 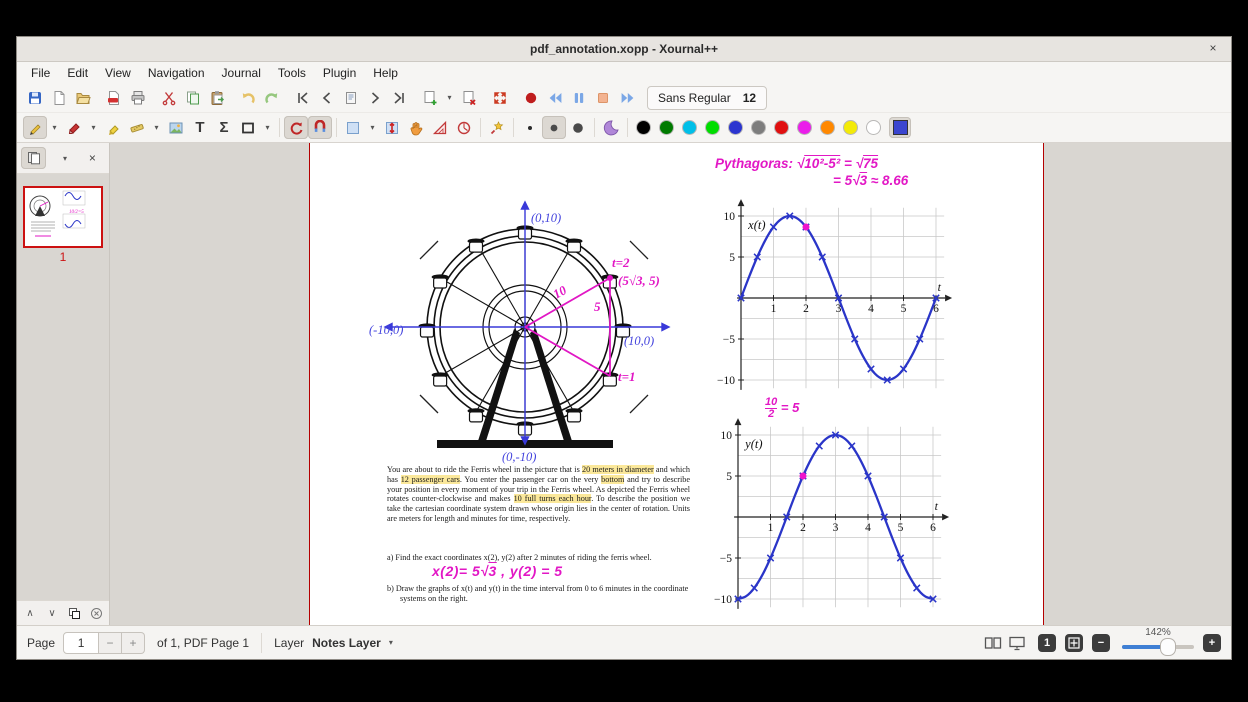 What do you see at coordinates (111, 642) in the screenshot?
I see `page-decrement-button: −` at bounding box center [111, 642].